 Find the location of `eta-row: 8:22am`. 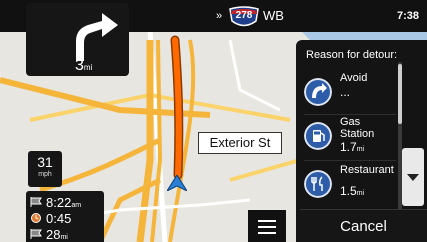

eta-row: 8:22am is located at coordinates (55, 202).